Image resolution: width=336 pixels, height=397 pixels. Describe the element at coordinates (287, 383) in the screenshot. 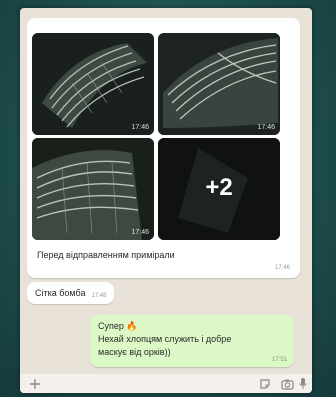

I see `camera-icon` at that location.